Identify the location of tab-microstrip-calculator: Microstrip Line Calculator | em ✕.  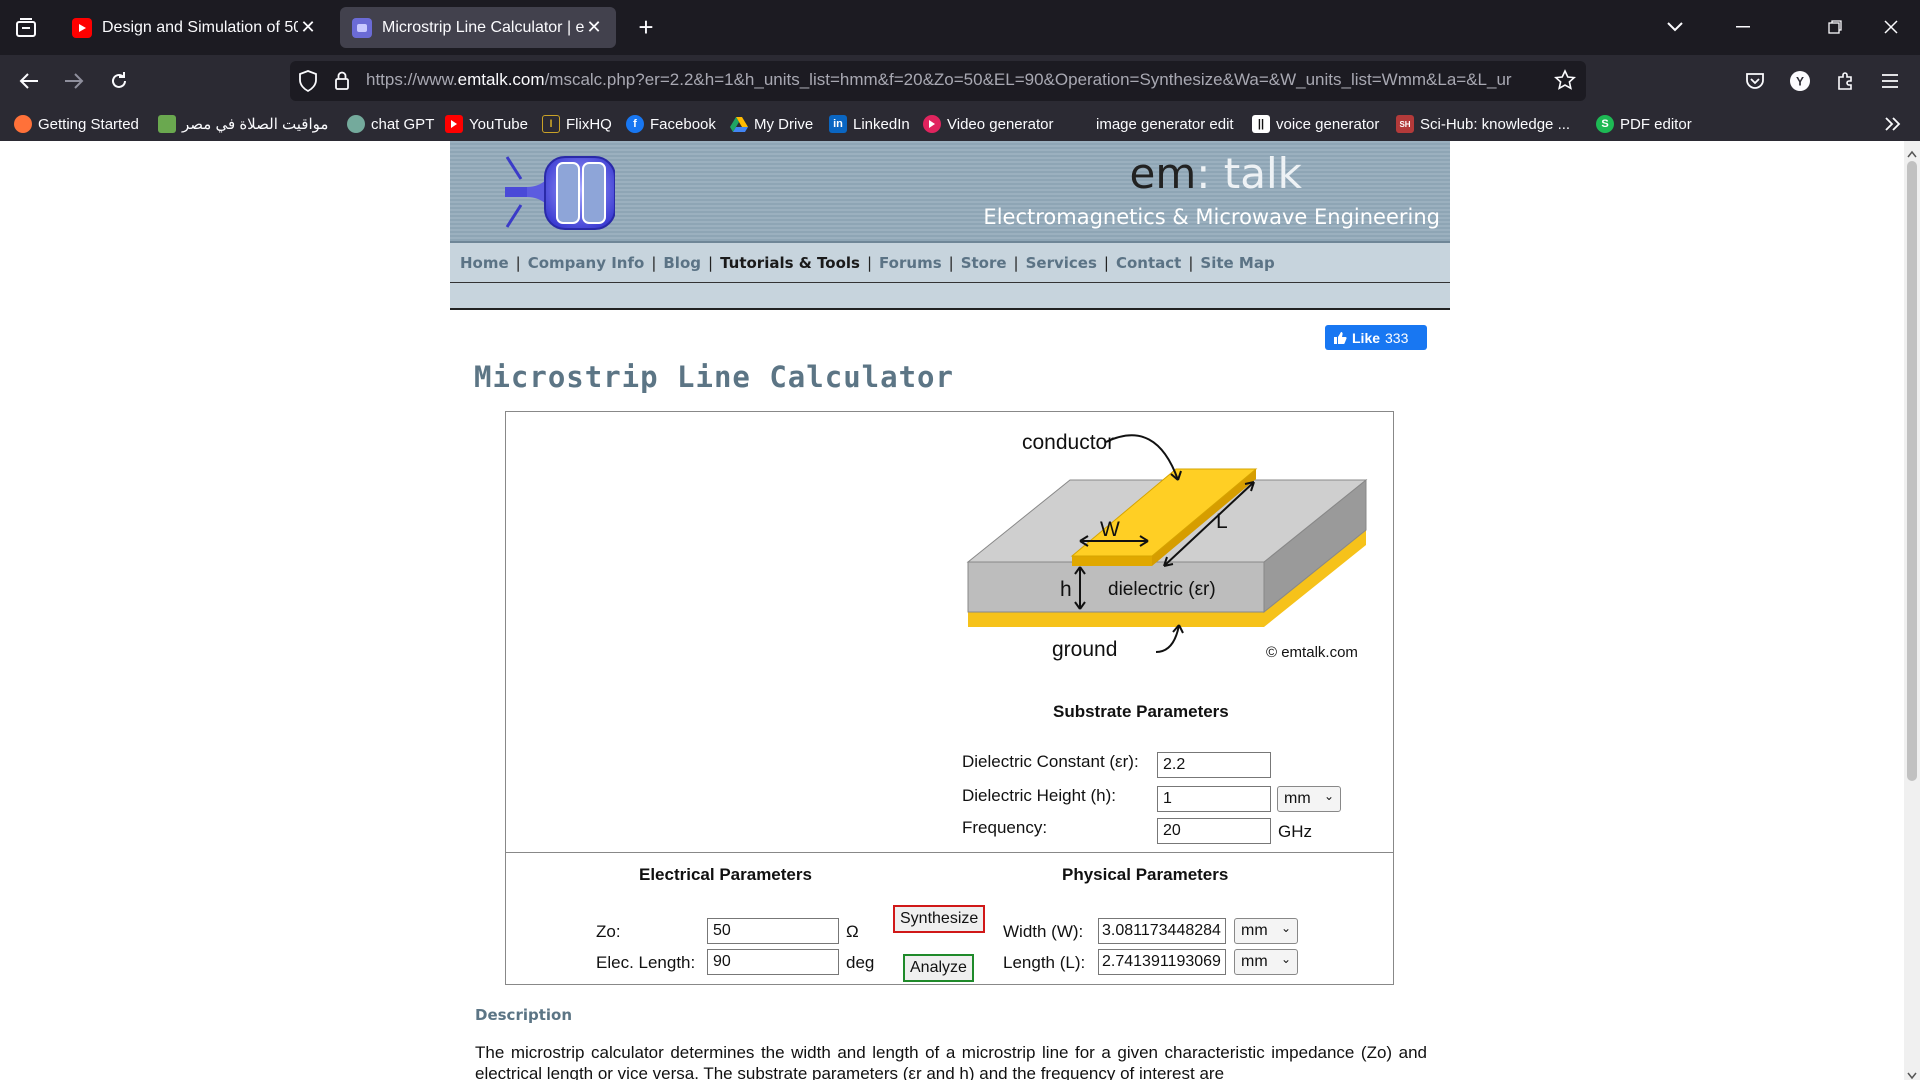
(478, 27).